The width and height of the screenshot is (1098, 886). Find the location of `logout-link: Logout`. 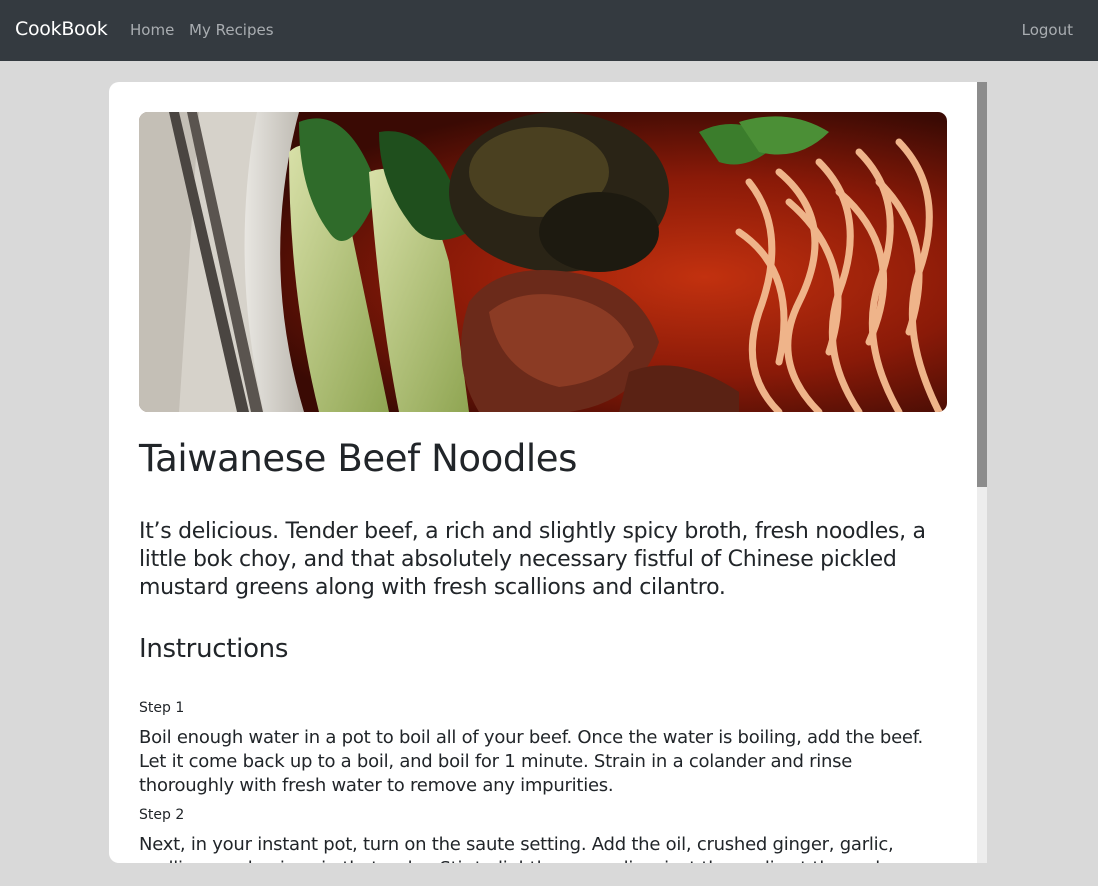

logout-link: Logout is located at coordinates (1047, 30).